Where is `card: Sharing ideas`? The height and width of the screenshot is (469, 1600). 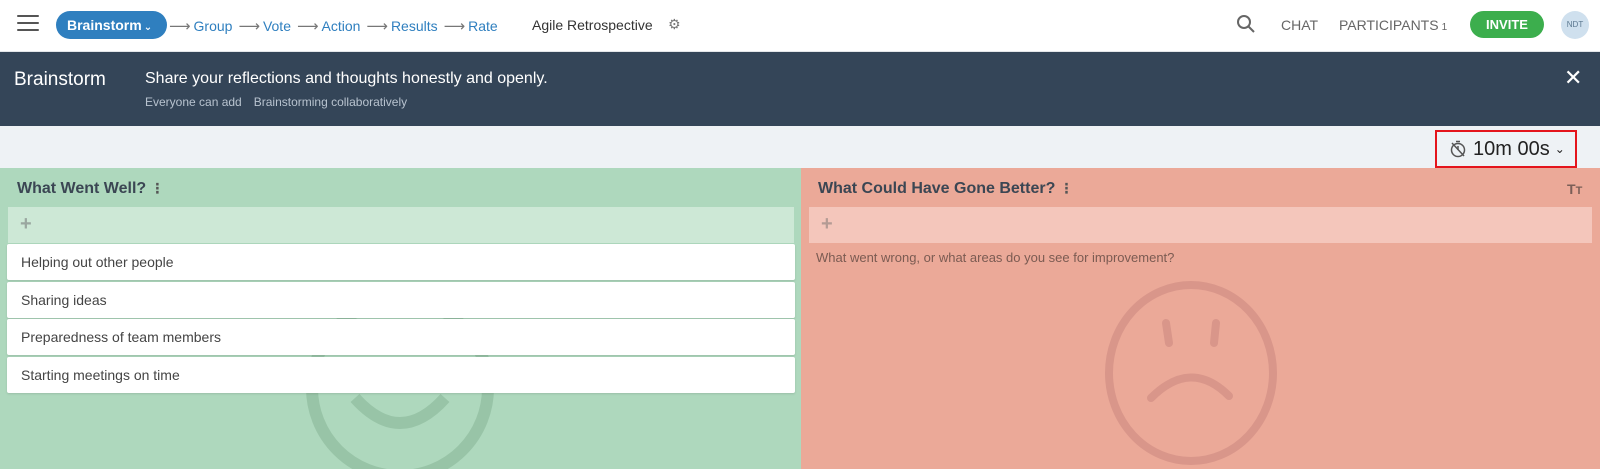 card: Sharing ideas is located at coordinates (401, 300).